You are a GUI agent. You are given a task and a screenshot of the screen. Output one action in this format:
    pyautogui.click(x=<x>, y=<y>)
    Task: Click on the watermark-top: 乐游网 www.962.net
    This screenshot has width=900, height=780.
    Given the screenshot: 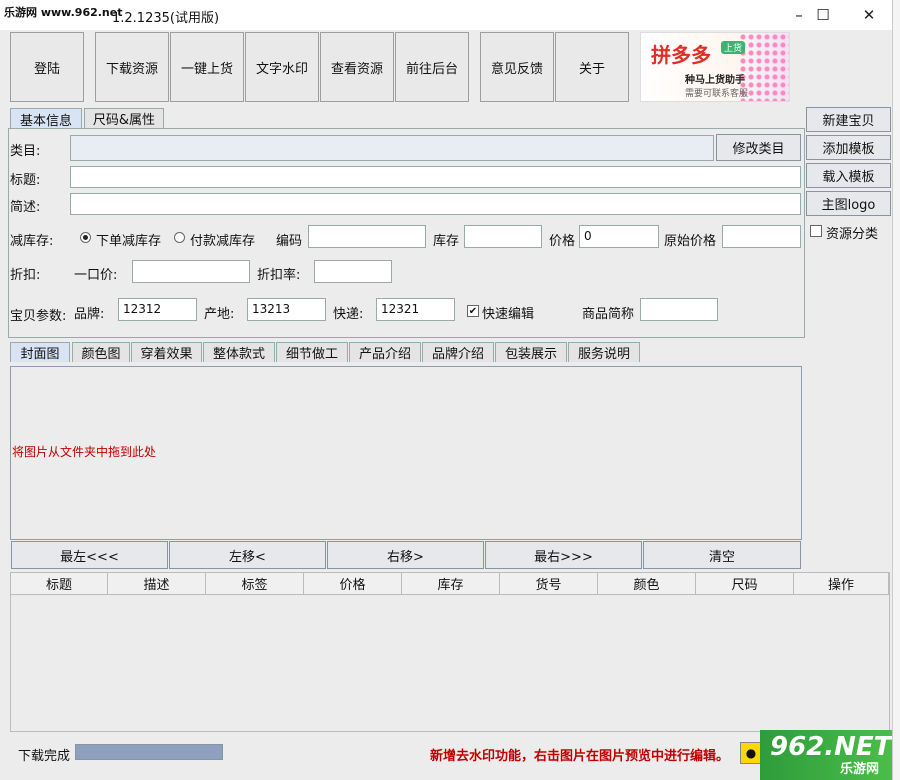 What is the action you would take?
    pyautogui.click(x=63, y=12)
    